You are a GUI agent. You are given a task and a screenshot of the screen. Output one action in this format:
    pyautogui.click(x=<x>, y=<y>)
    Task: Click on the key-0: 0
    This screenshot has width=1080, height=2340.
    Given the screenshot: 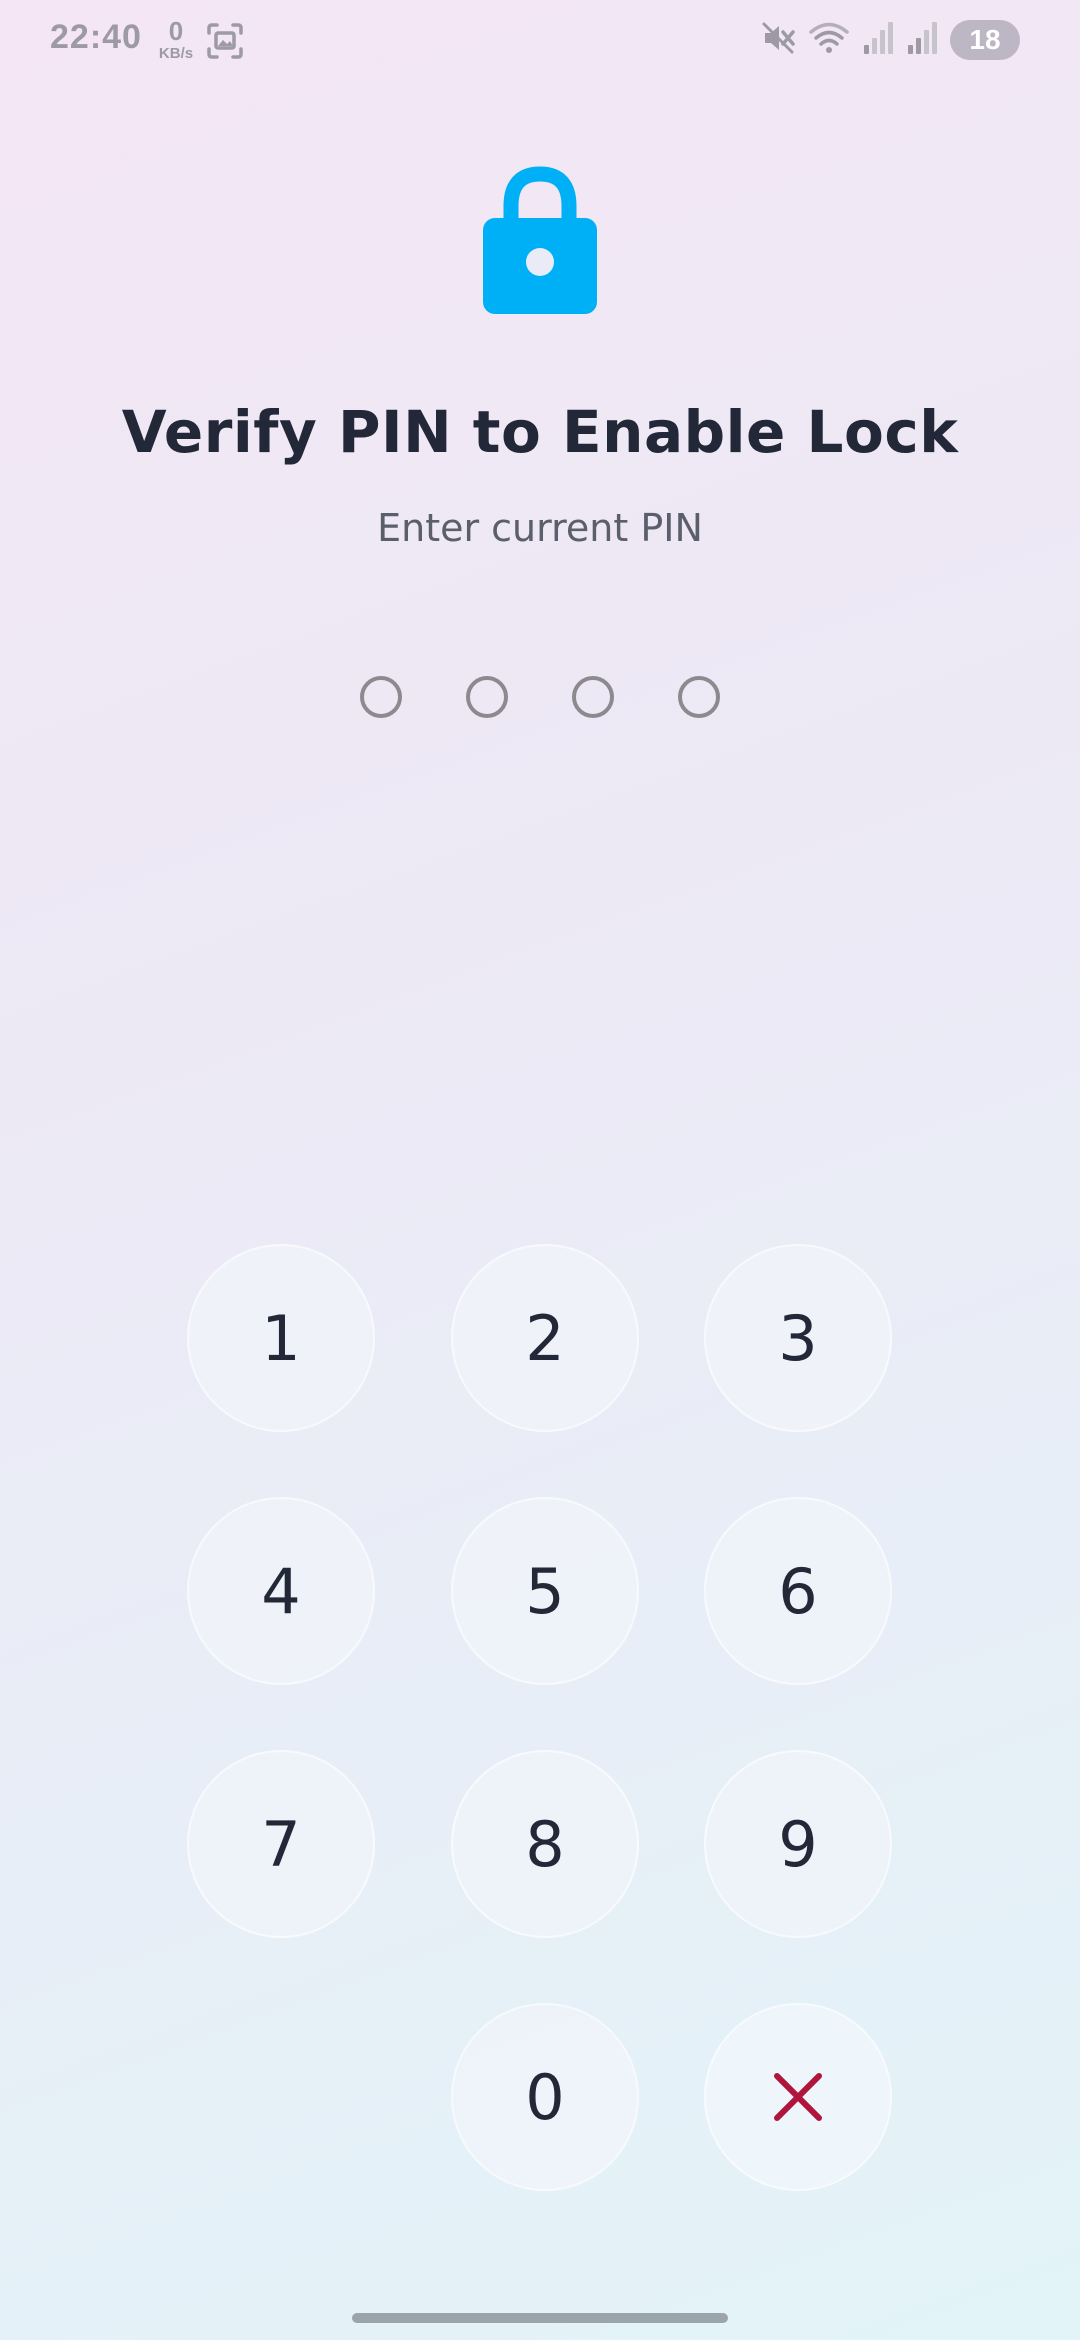 What is the action you would take?
    pyautogui.click(x=545, y=2097)
    